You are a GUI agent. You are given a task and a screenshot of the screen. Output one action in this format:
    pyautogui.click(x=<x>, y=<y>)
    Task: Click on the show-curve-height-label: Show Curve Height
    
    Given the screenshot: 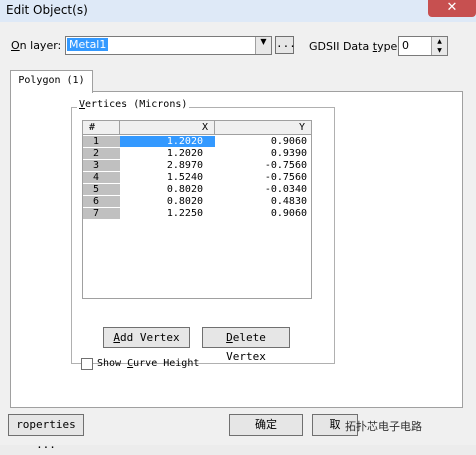 What is the action you would take?
    pyautogui.click(x=148, y=363)
    